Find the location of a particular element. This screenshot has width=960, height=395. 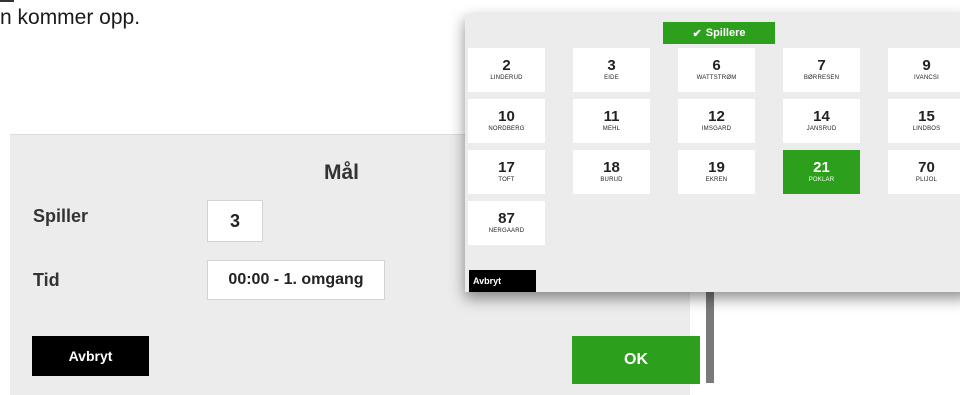

player-number: 9 is located at coordinates (926, 65).